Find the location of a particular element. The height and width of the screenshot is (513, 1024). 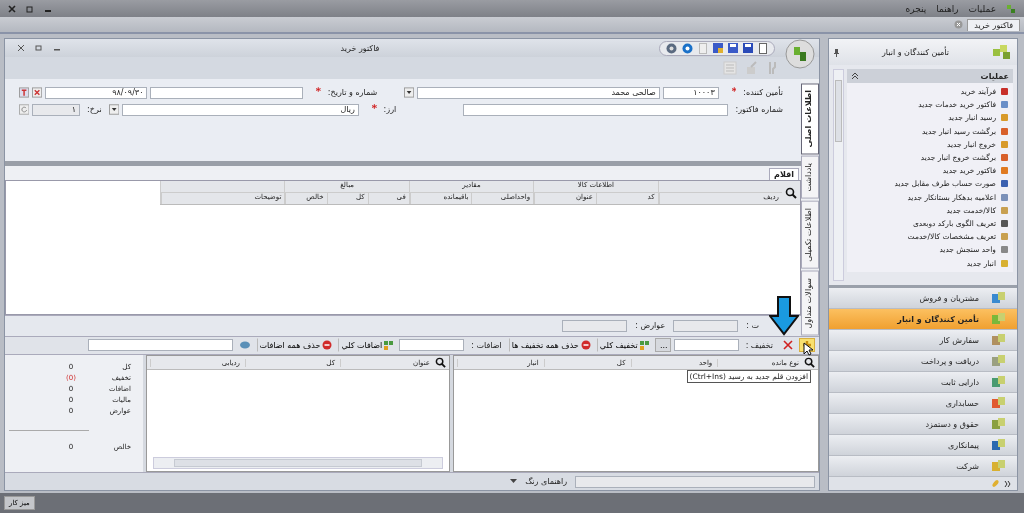

paperclip-icon is located at coordinates (995, 483).